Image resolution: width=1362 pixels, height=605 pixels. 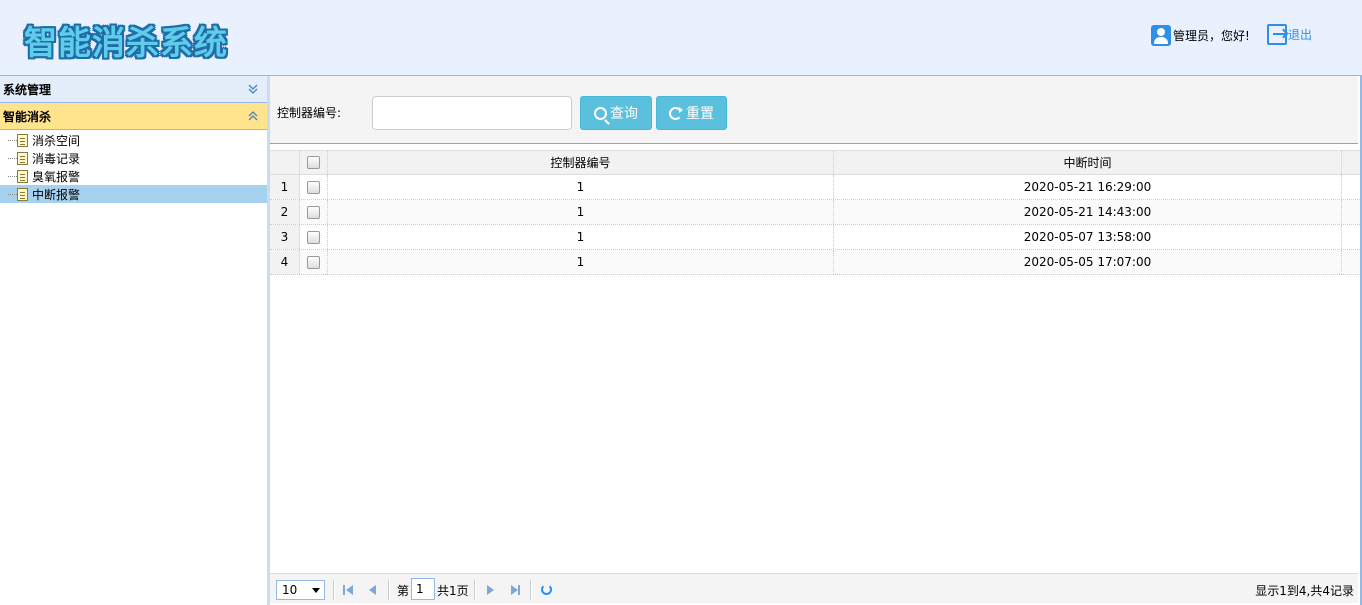 I want to click on row-number-header, so click(x=285, y=162).